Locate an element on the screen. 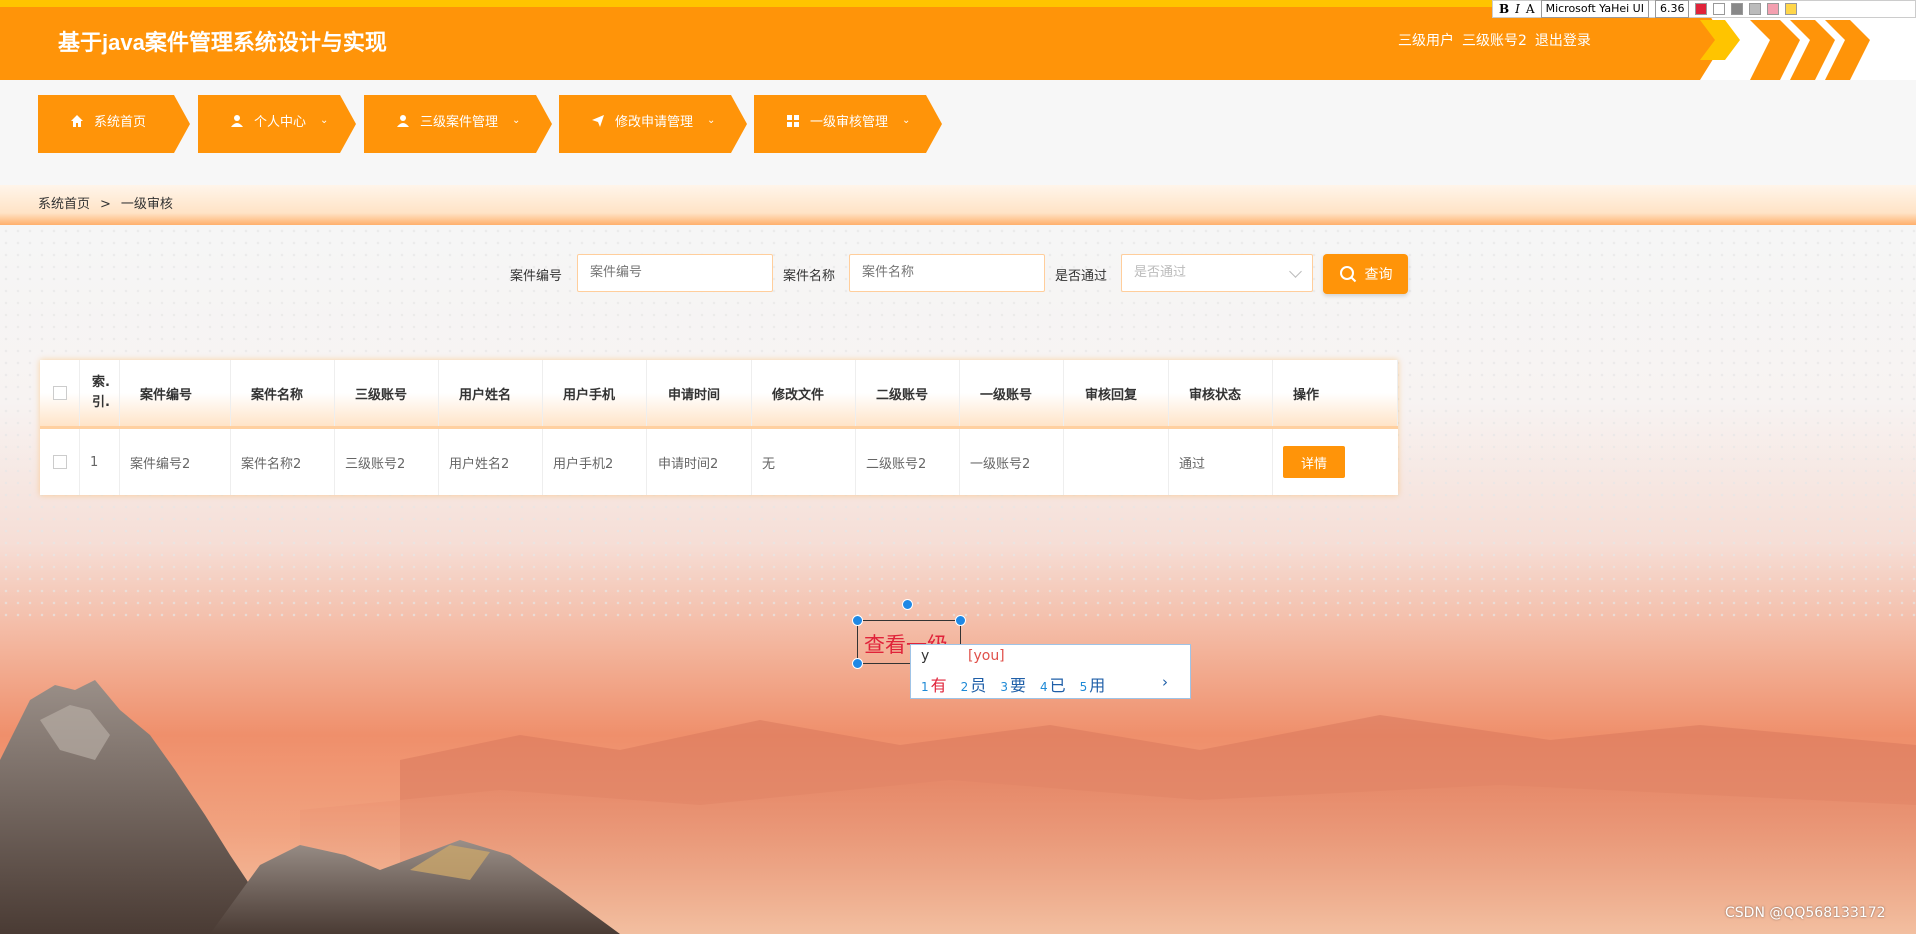 The image size is (1916, 934). column-header-status: 审核状态 is located at coordinates (1221, 393).